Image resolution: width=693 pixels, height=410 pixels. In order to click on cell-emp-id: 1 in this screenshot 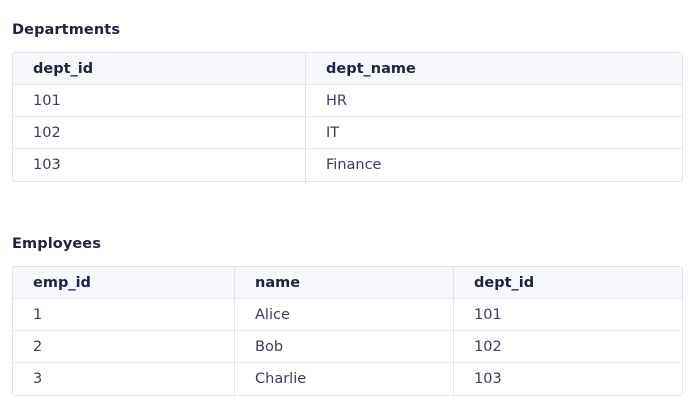, I will do `click(124, 315)`.